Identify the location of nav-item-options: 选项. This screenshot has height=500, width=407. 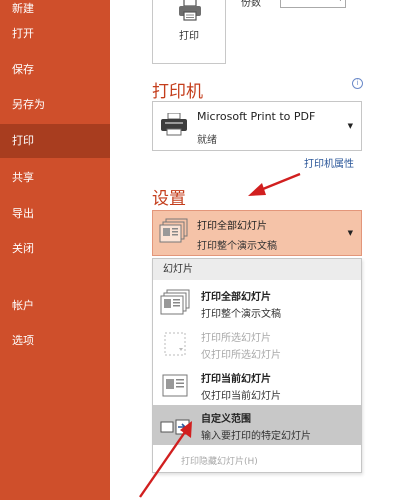
(55, 341).